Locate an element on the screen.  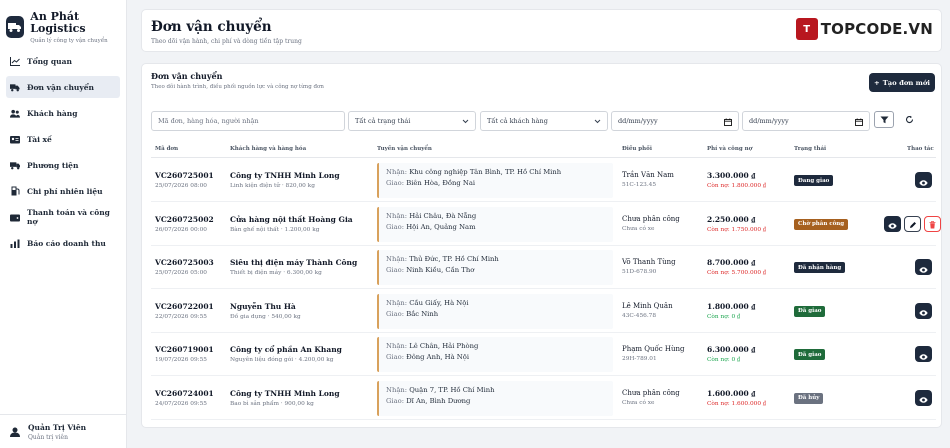
status-select: Tất cả trạng thái is located at coordinates (412, 121).